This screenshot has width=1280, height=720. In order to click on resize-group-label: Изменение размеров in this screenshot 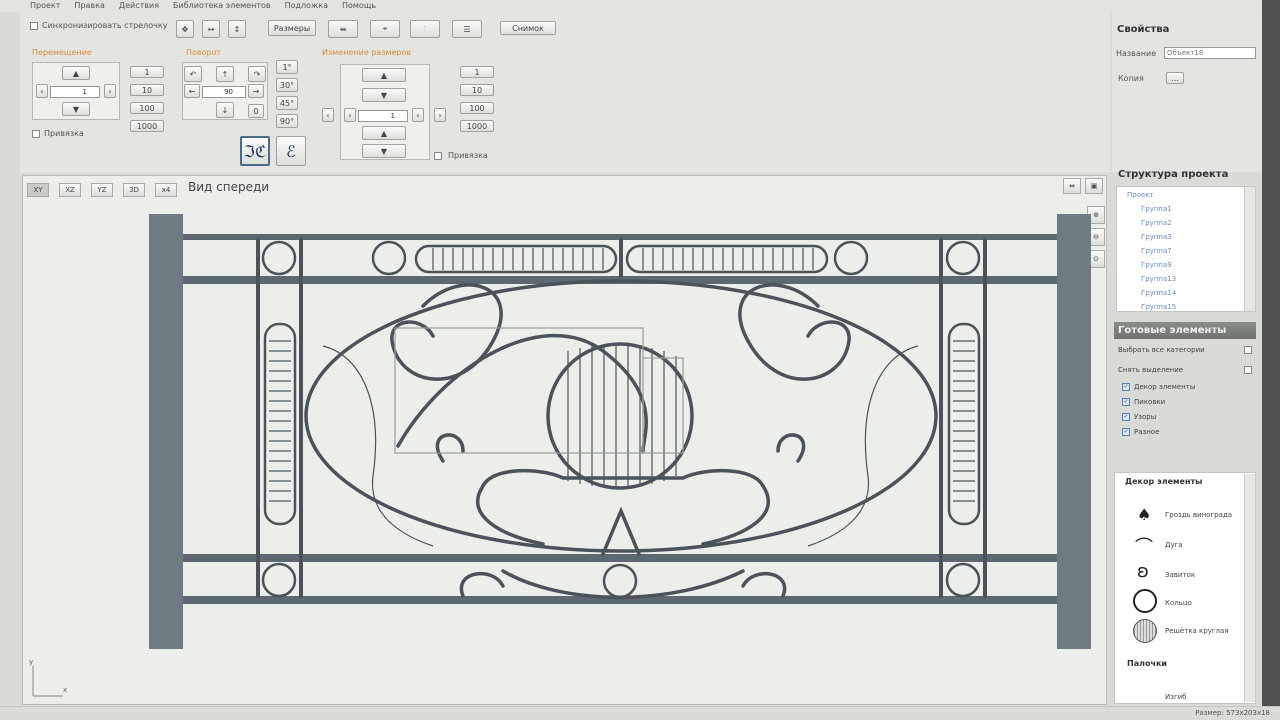, I will do `click(367, 52)`.